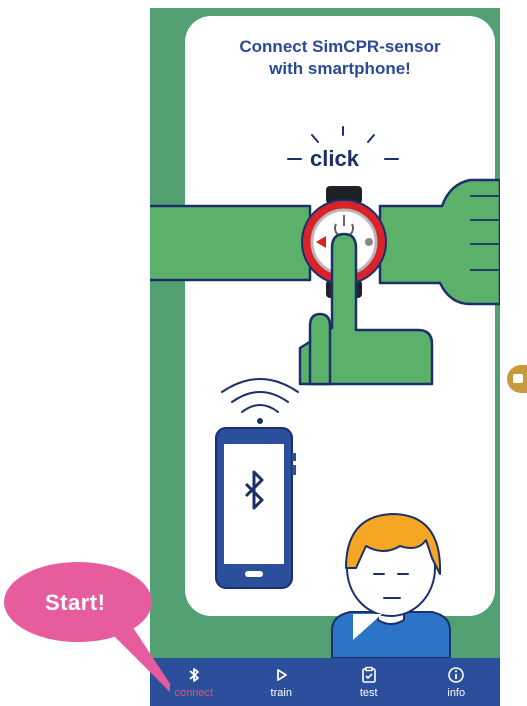 The image size is (527, 706). I want to click on nav-connect-label: connect, so click(194, 692).